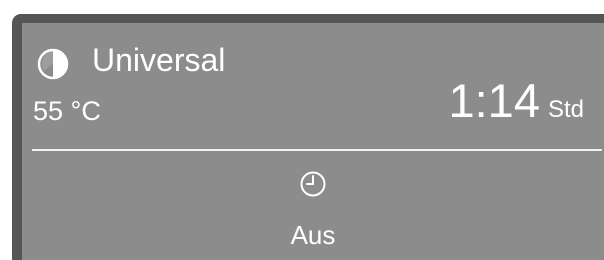  I want to click on remaining-time-value: 1:14, so click(494, 100).